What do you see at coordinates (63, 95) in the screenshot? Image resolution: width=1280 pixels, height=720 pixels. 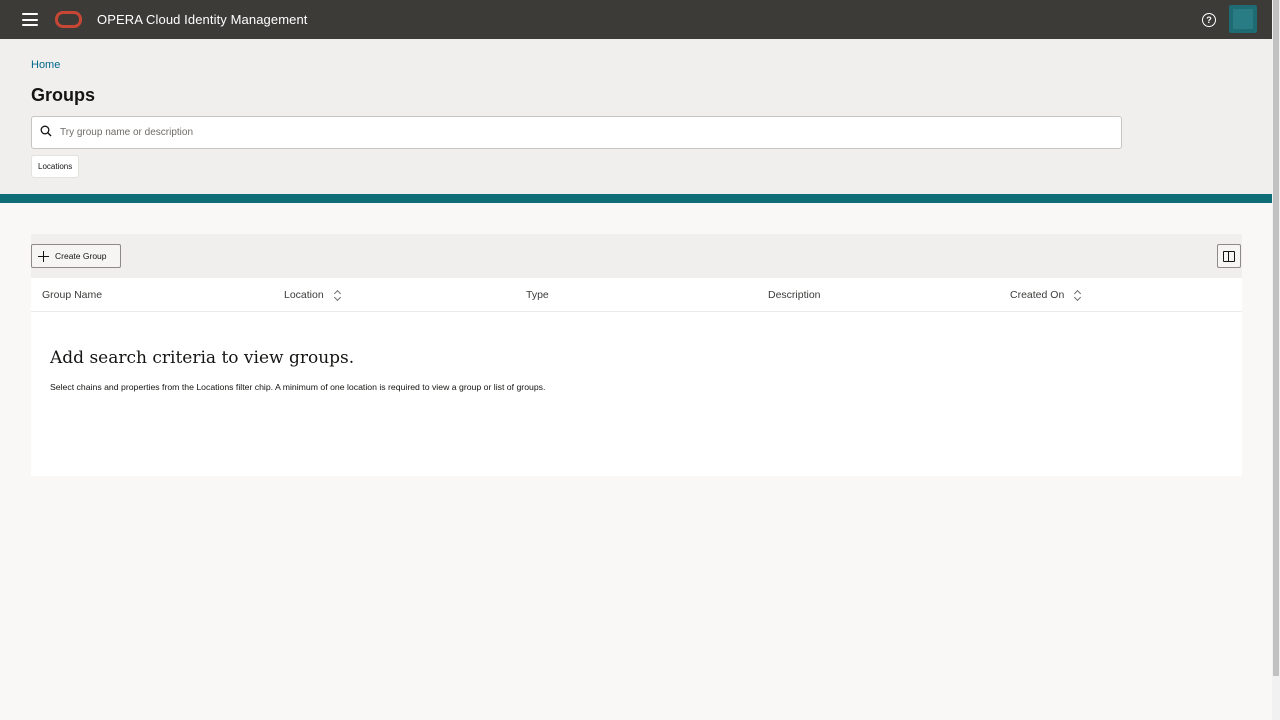 I see `page-title: Groups` at bounding box center [63, 95].